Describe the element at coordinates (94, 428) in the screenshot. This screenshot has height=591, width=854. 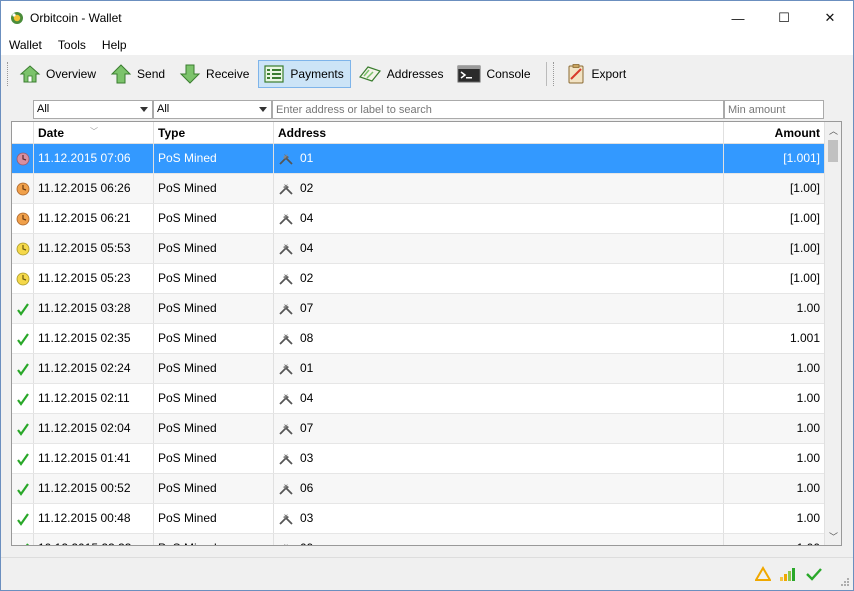
I see `date-cell: 11.12.2015 02:04` at that location.